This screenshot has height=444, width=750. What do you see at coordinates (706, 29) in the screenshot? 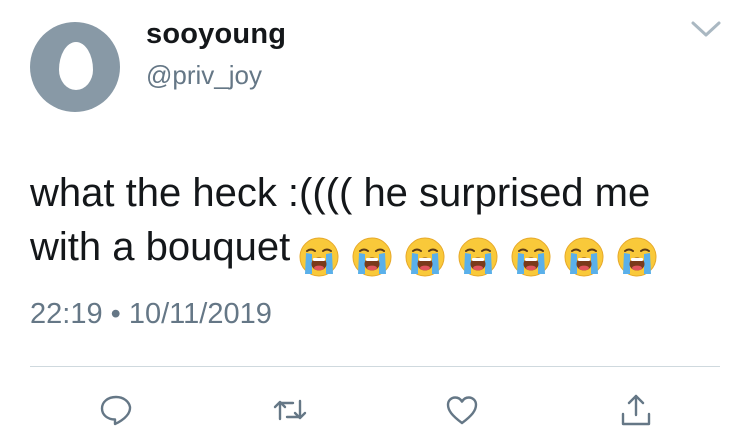
I see `chevron-down-icon` at bounding box center [706, 29].